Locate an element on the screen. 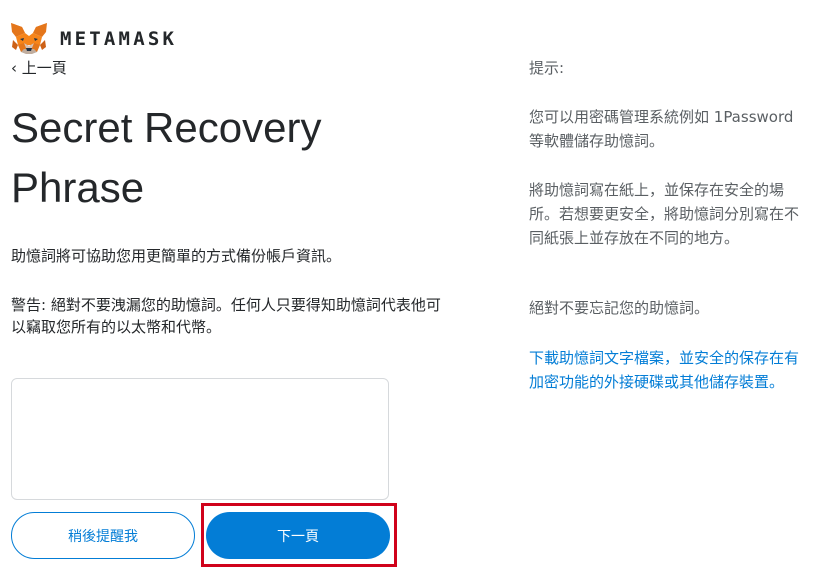 This screenshot has width=814, height=582. brand-wordmark: METAMASK is located at coordinates (119, 38).